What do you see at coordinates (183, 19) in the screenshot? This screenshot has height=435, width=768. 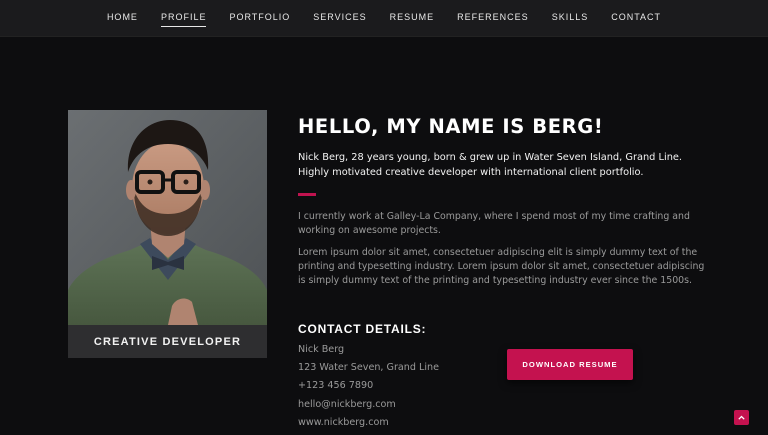 I see `nav-item-profile: PROFILE` at bounding box center [183, 19].